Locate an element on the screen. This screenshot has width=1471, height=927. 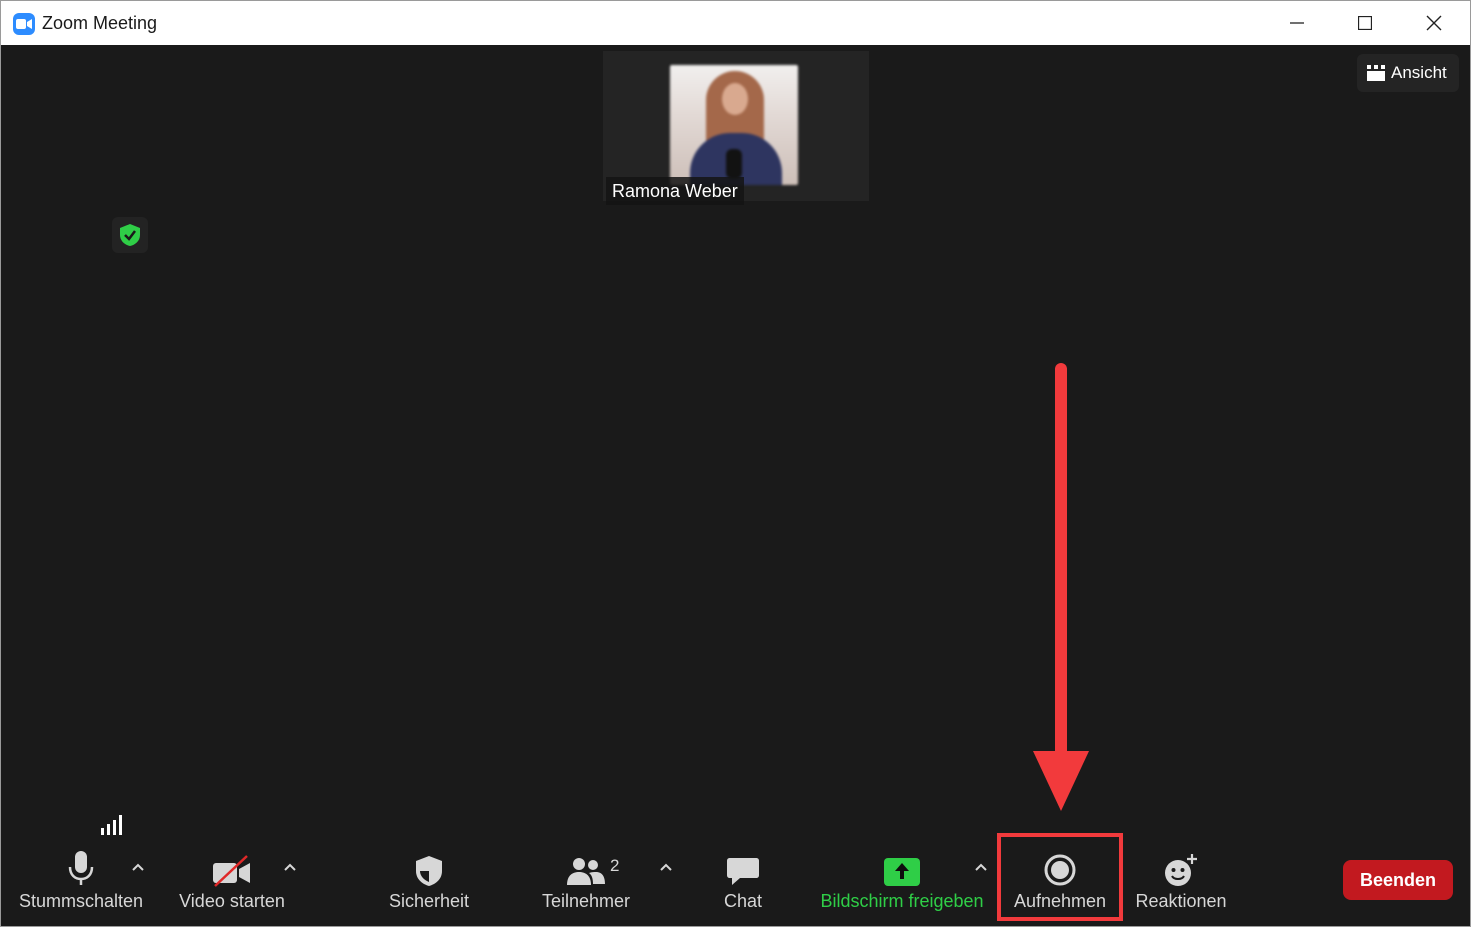
emoji-add-icon is located at coordinates (1181, 870).